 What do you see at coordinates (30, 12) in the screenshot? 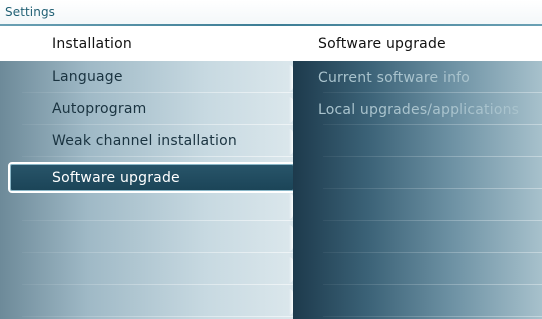
I see `page-title: Settings` at bounding box center [30, 12].